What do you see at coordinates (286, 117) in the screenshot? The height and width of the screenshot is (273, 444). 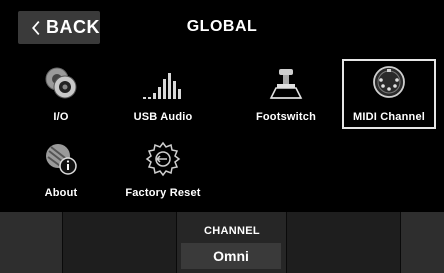 I see `tile-label: Footswitch` at bounding box center [286, 117].